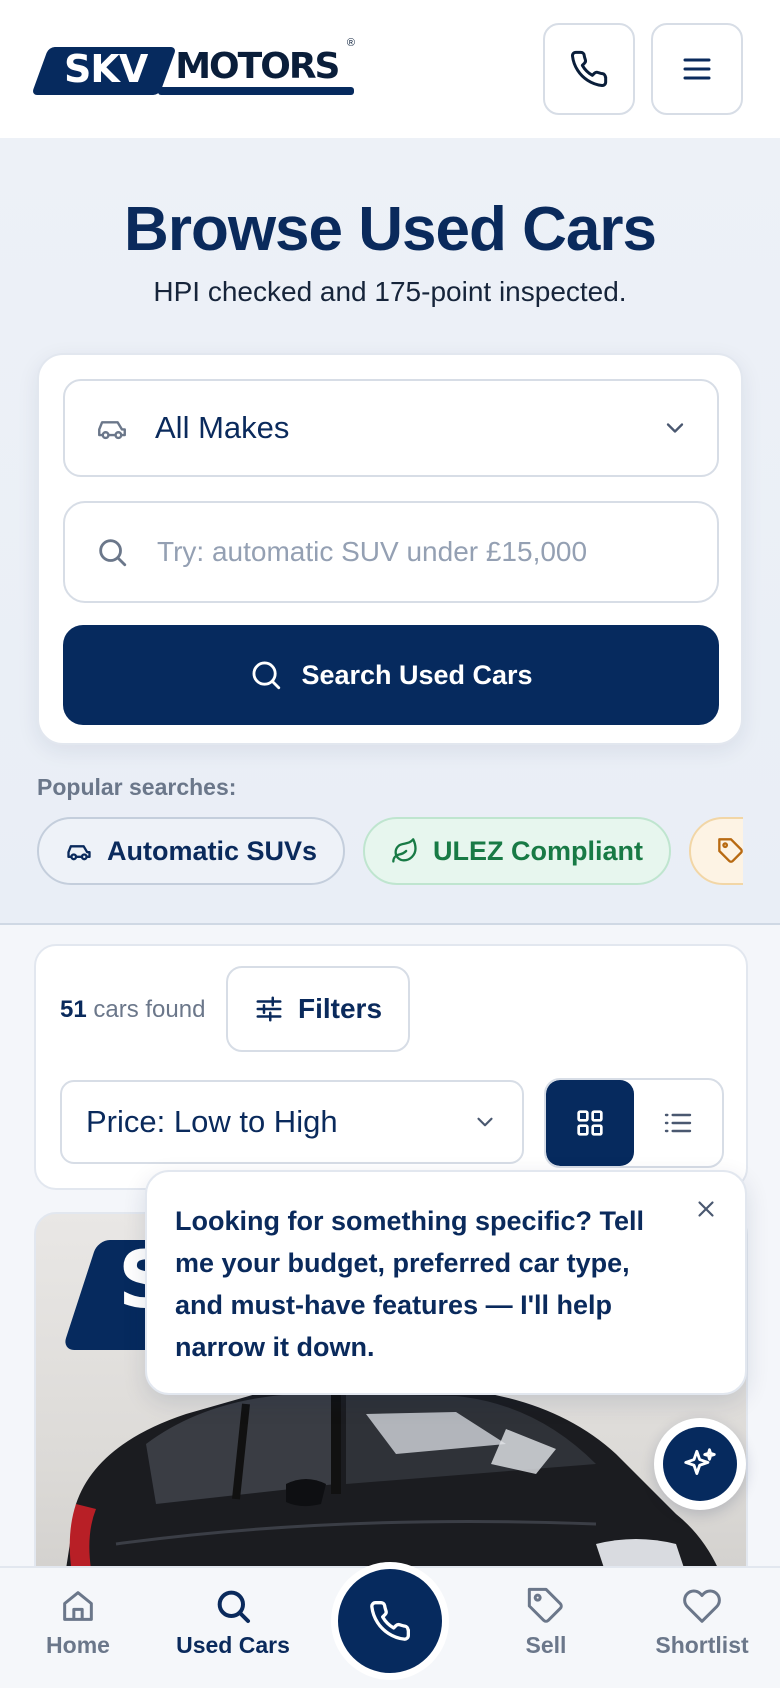 Image resolution: width=780 pixels, height=1688 pixels. What do you see at coordinates (256, 91) in the screenshot?
I see `logo-underline` at bounding box center [256, 91].